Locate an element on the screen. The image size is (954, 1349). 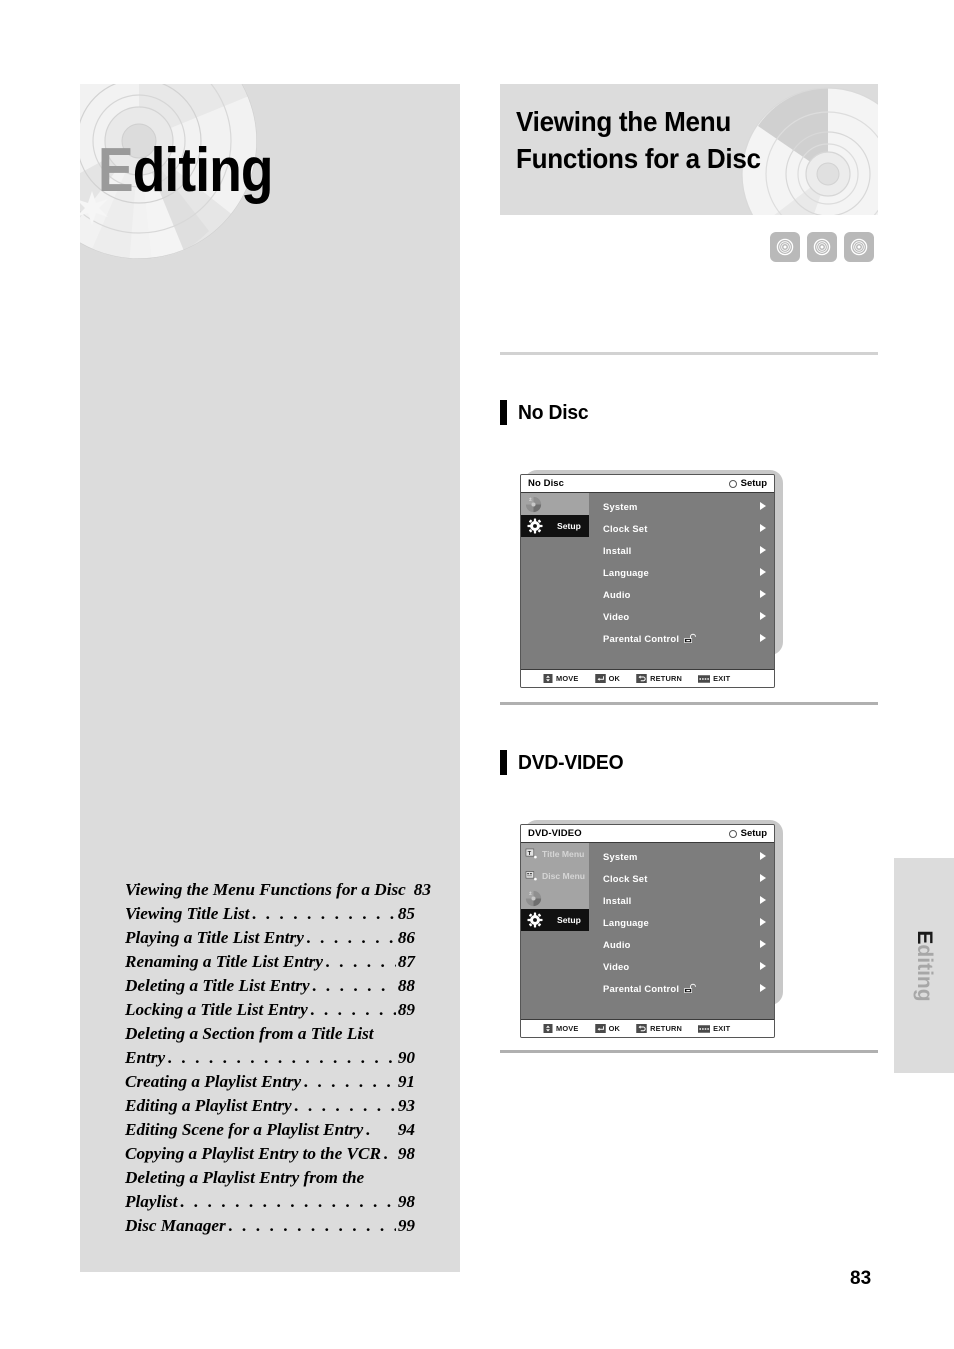
page-title-line-1: Viewing the Menu is located at coordinates (623, 121).